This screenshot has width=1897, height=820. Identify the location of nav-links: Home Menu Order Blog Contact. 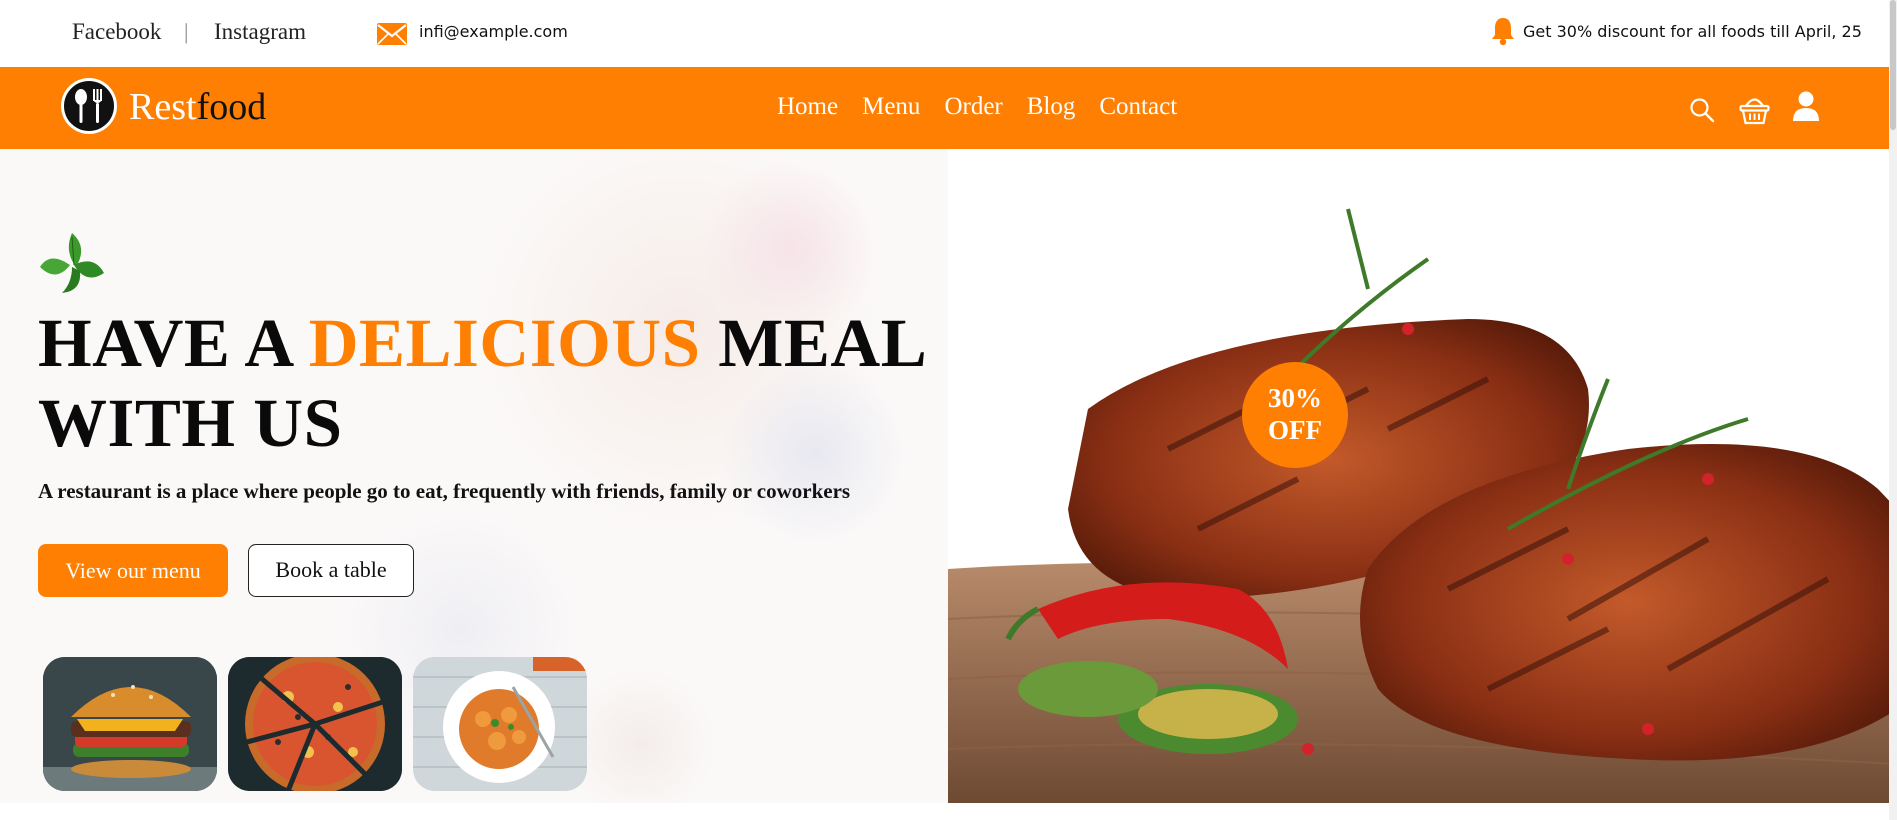
(977, 107).